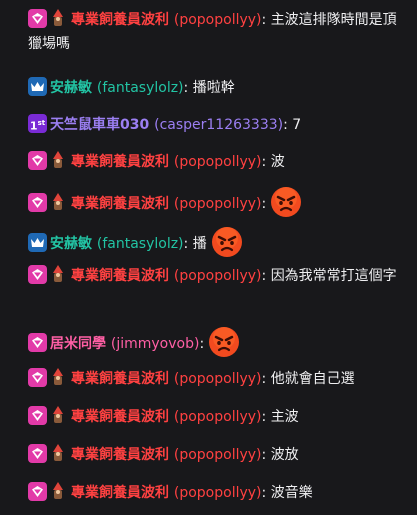 The image size is (417, 515). I want to click on chat-message: 專業飼養員波利 (popopollyy): 因為我常常打這個字, so click(219, 276).